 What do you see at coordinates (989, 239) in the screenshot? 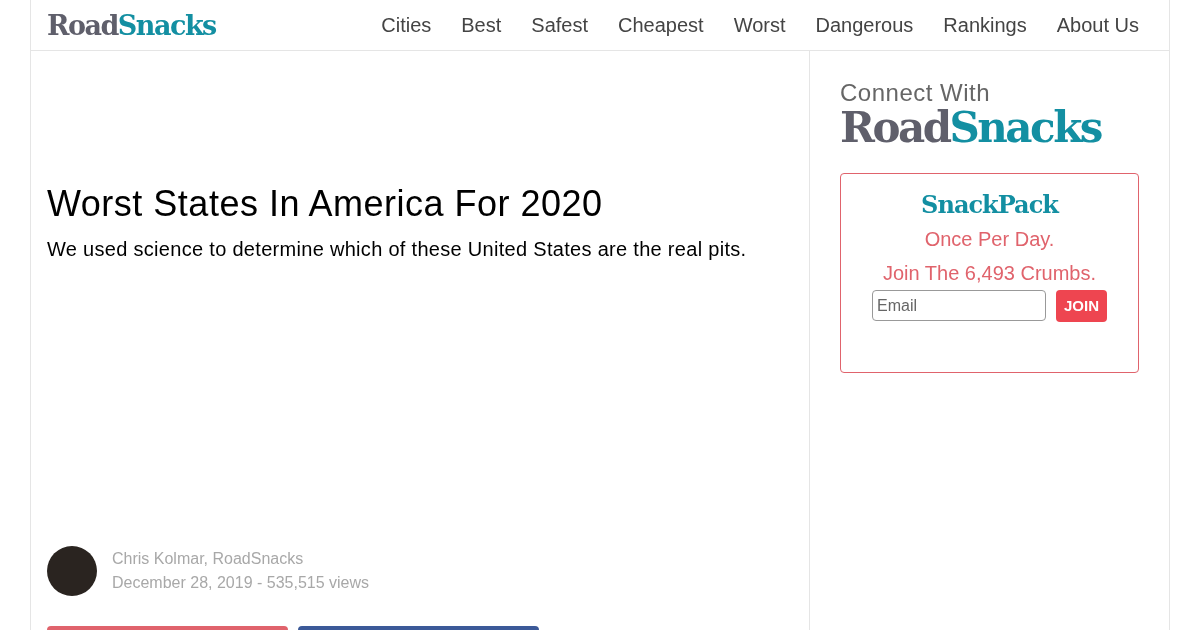
I see `signup-text: Once Per Day.` at bounding box center [989, 239].